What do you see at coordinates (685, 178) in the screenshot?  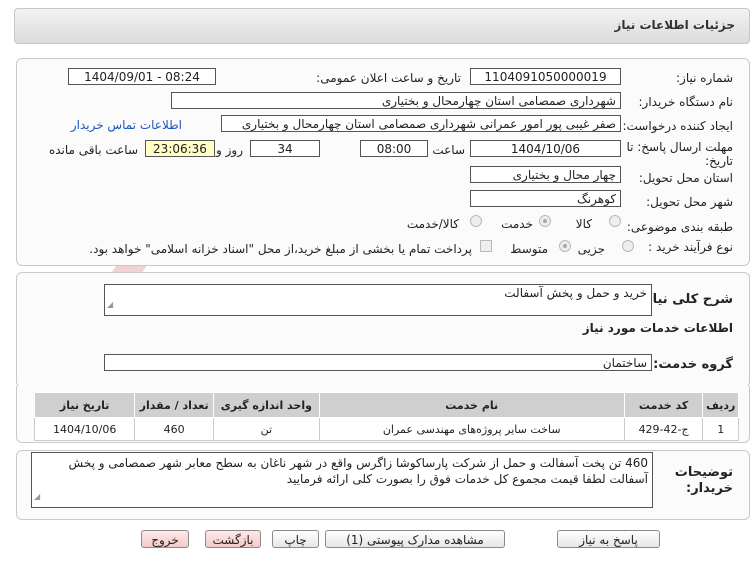 I see `province-label: استان محل تحویل:` at bounding box center [685, 178].